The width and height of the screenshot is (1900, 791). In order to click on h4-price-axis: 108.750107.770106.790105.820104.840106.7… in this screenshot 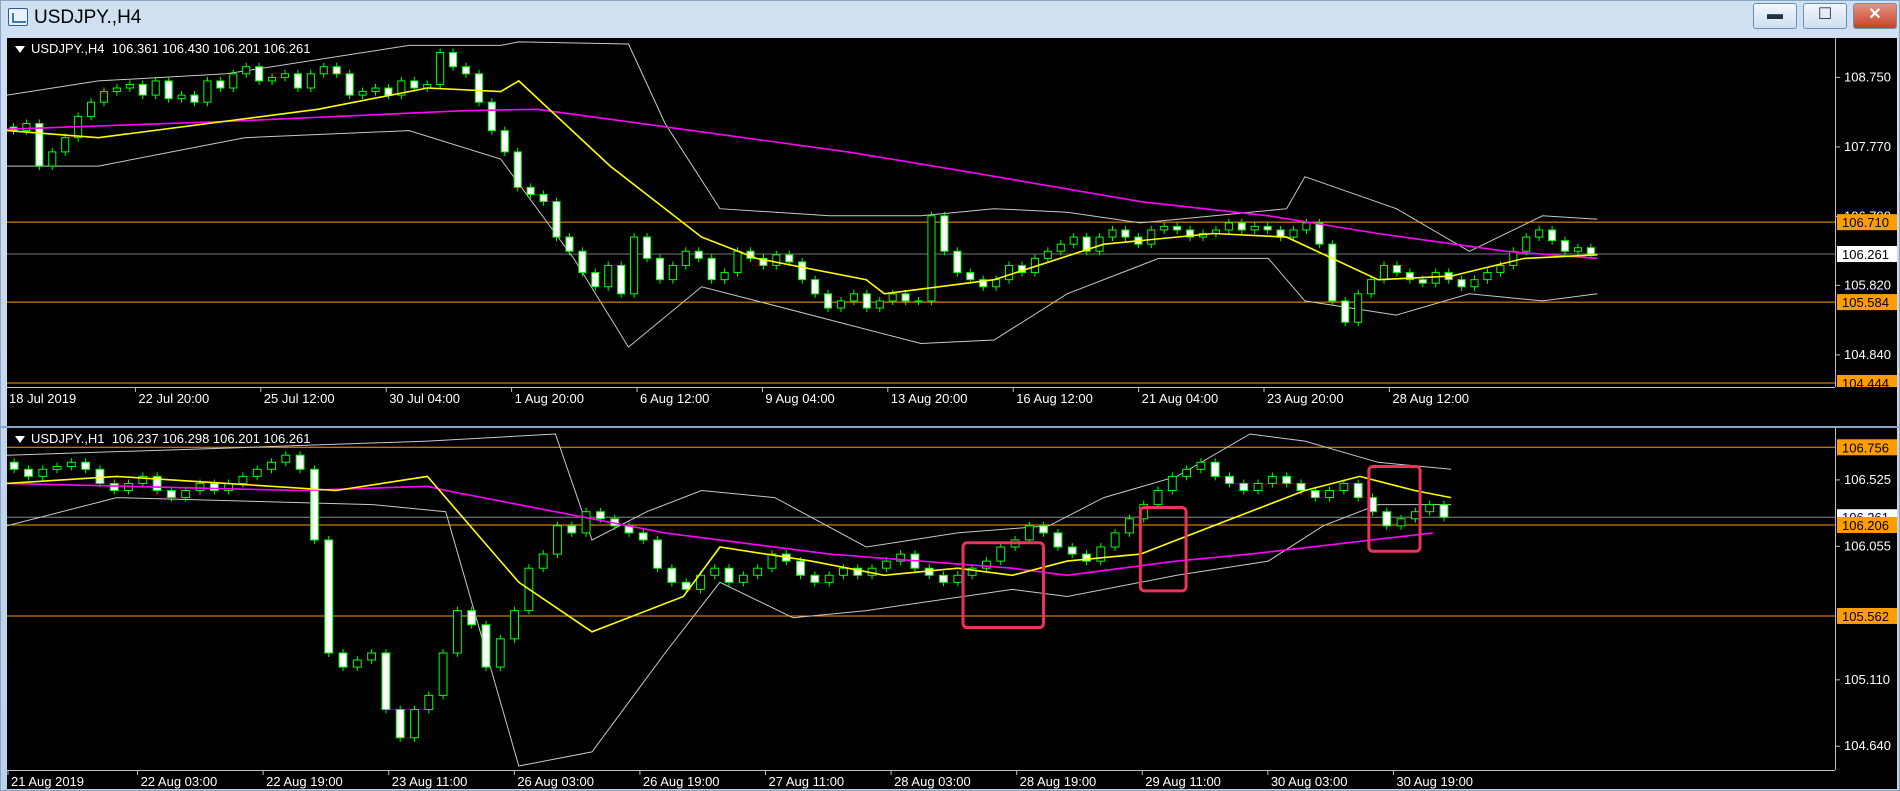, I will do `click(1866, 212)`.